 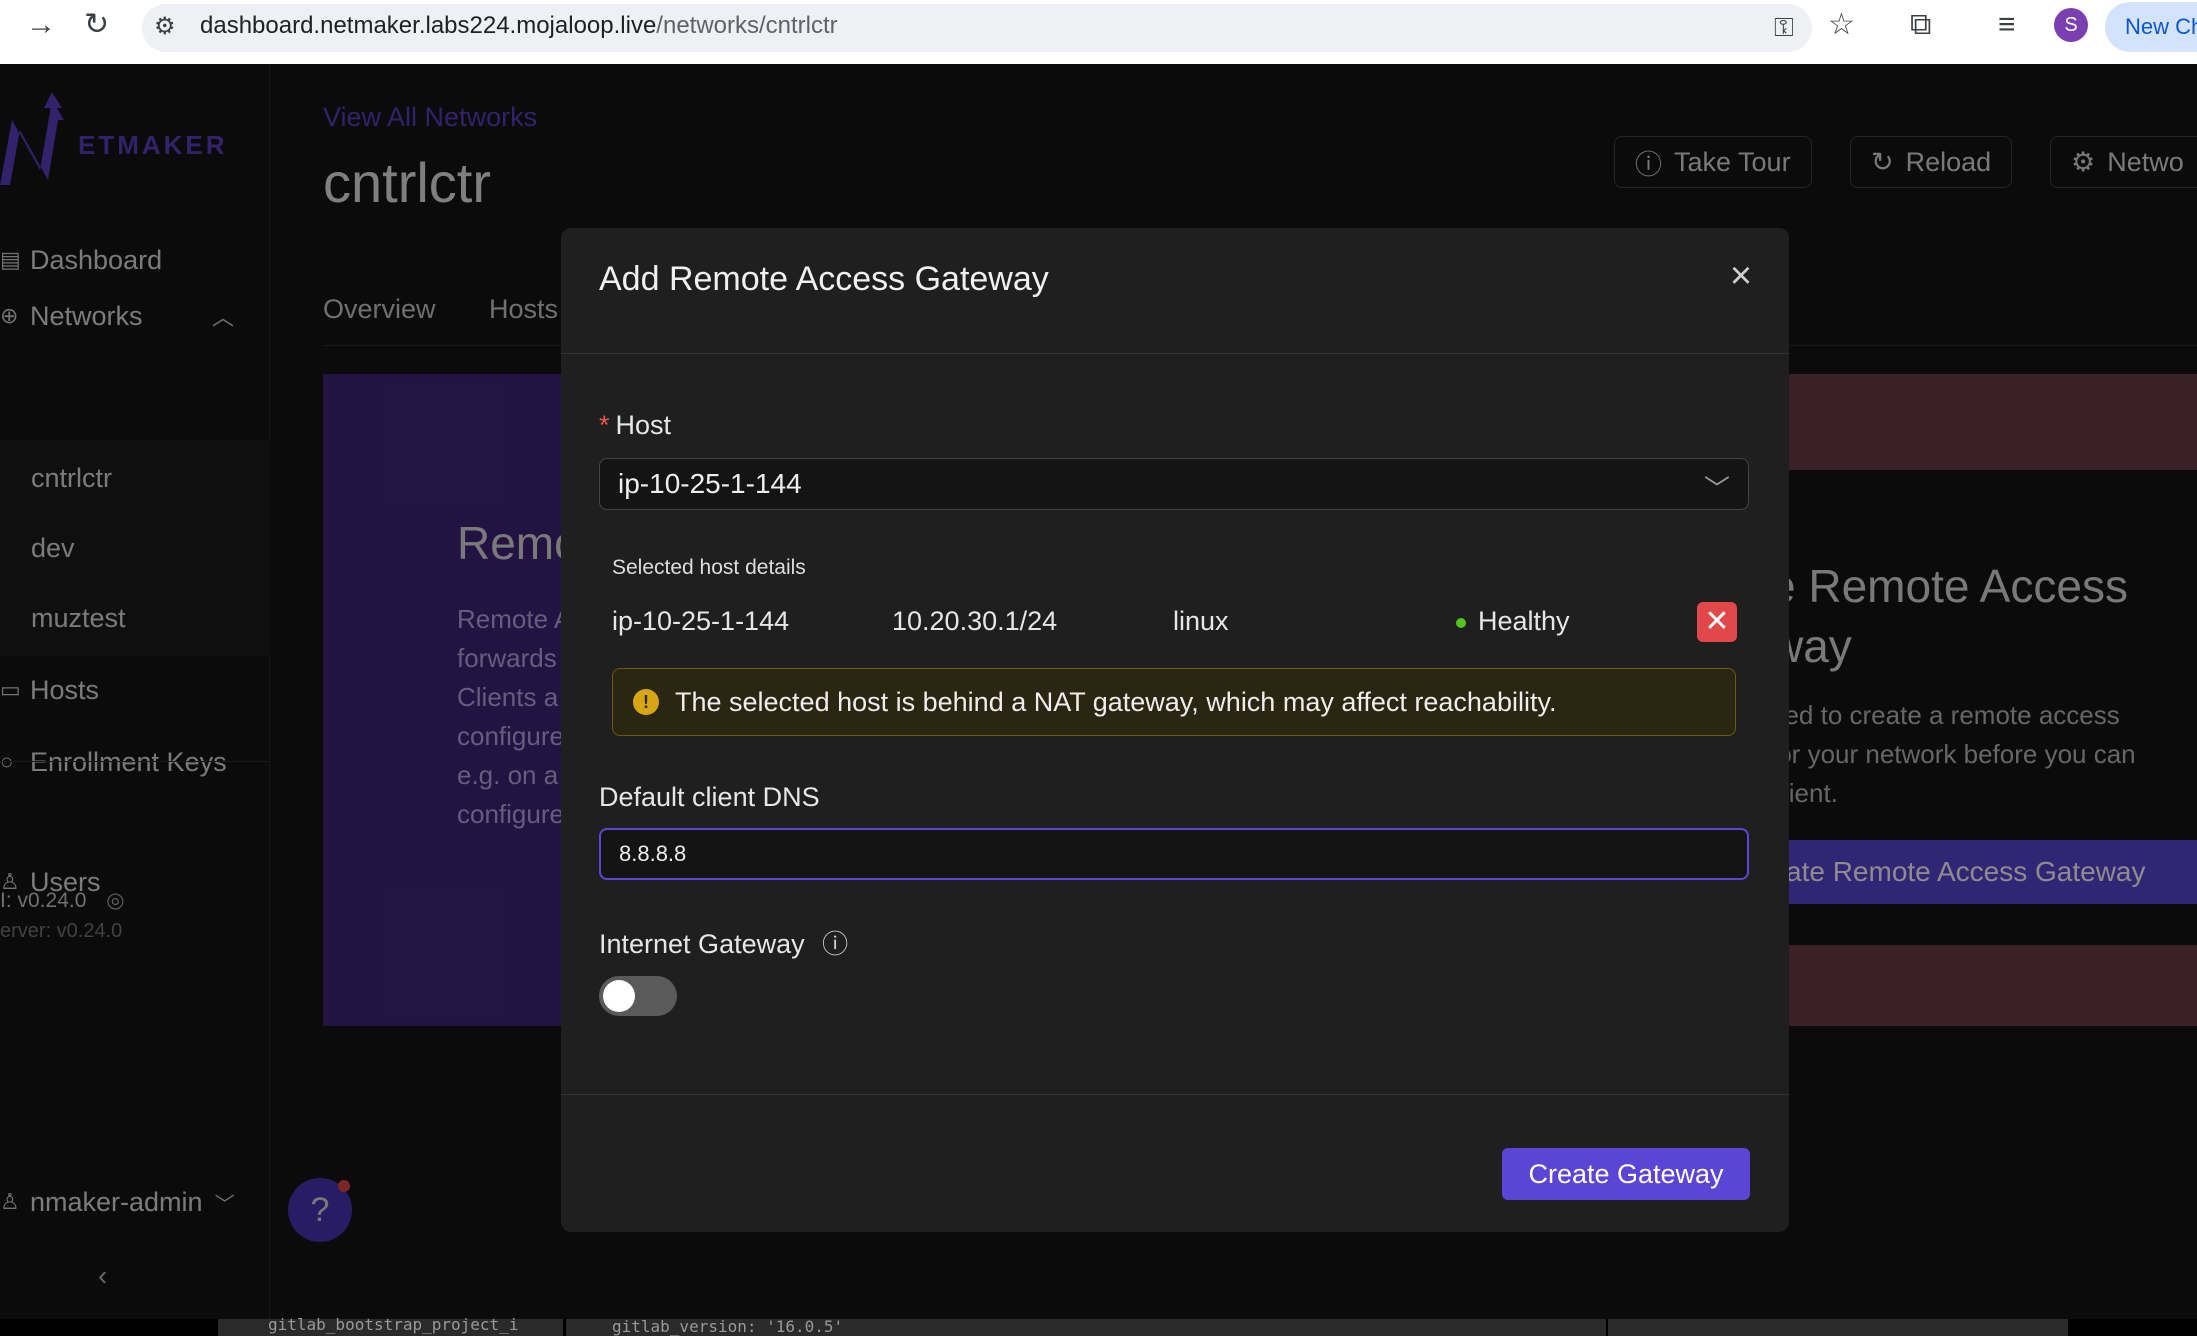 I want to click on info-icon: ⓘ, so click(x=835, y=944).